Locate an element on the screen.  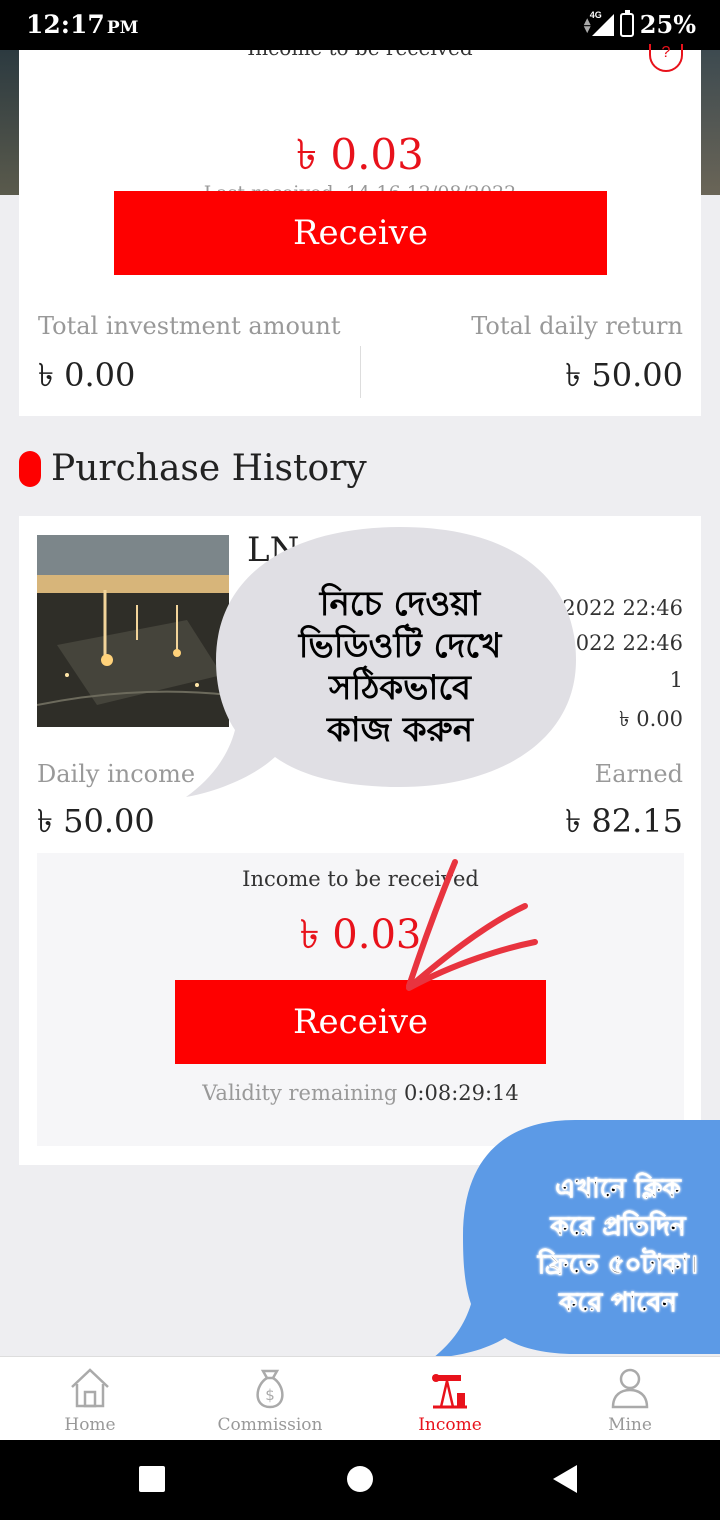
nav-income: Income is located at coordinates (450, 1399).